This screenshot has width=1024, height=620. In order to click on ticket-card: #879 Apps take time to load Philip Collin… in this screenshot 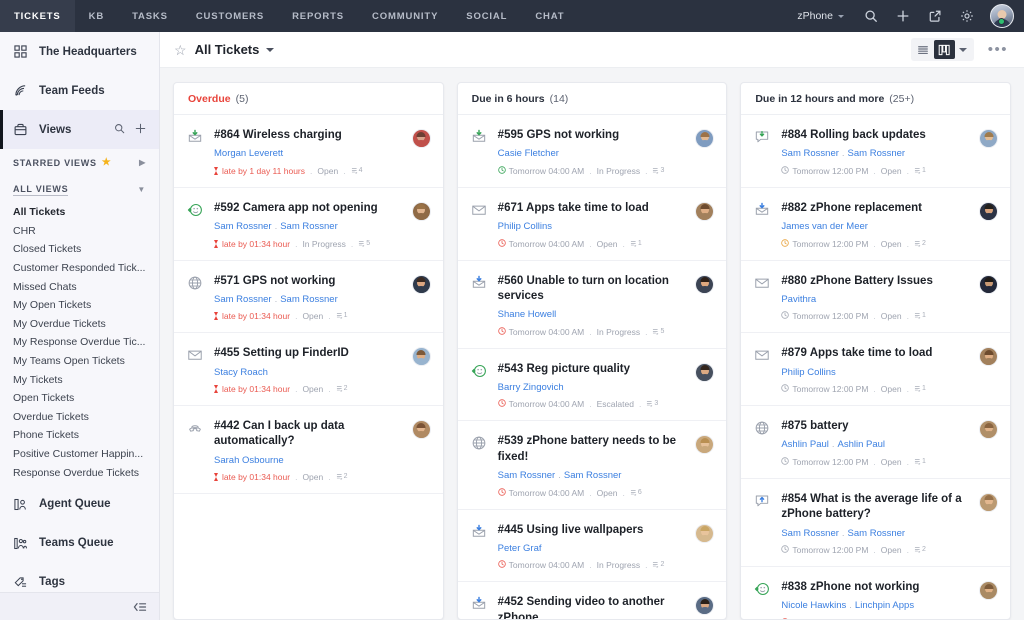, I will do `click(876, 369)`.